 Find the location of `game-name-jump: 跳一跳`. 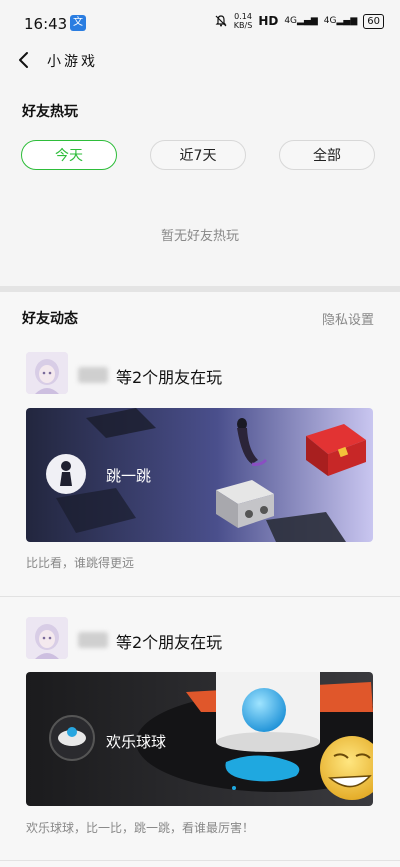

game-name-jump: 跳一跳 is located at coordinates (129, 476).